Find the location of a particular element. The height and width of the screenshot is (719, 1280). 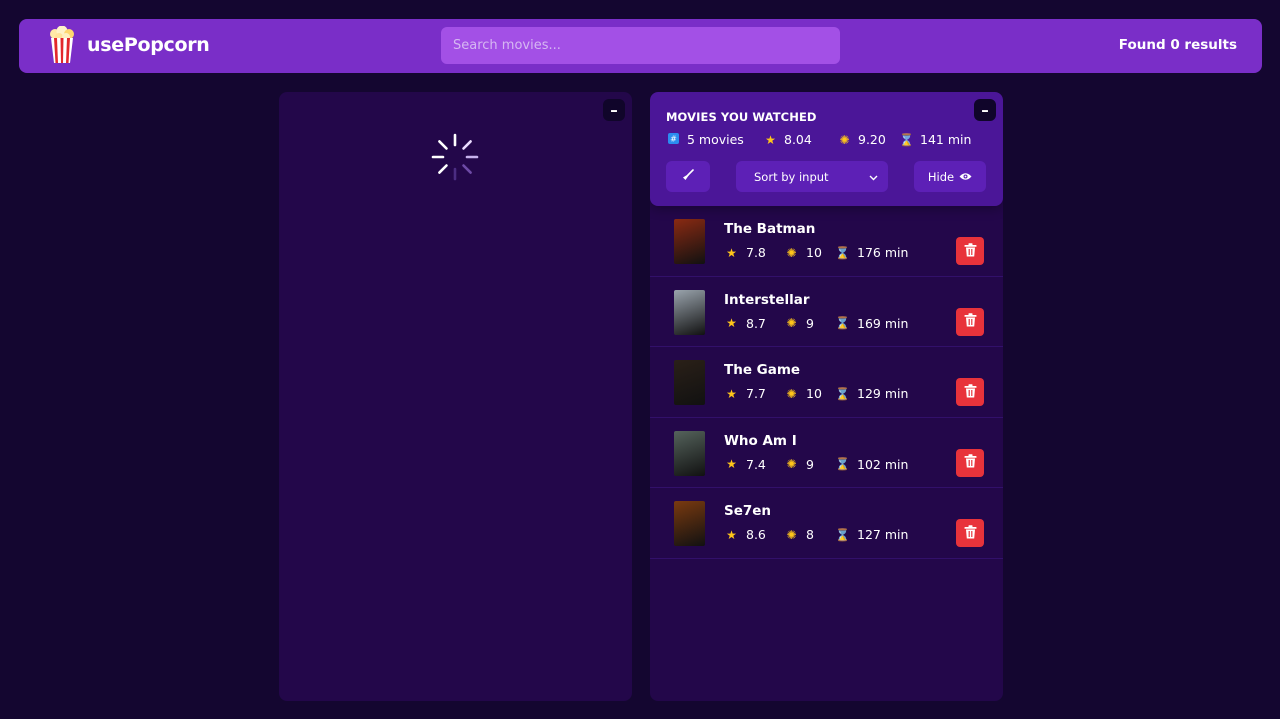

summary-imdb-value: 8.04 is located at coordinates (798, 139).